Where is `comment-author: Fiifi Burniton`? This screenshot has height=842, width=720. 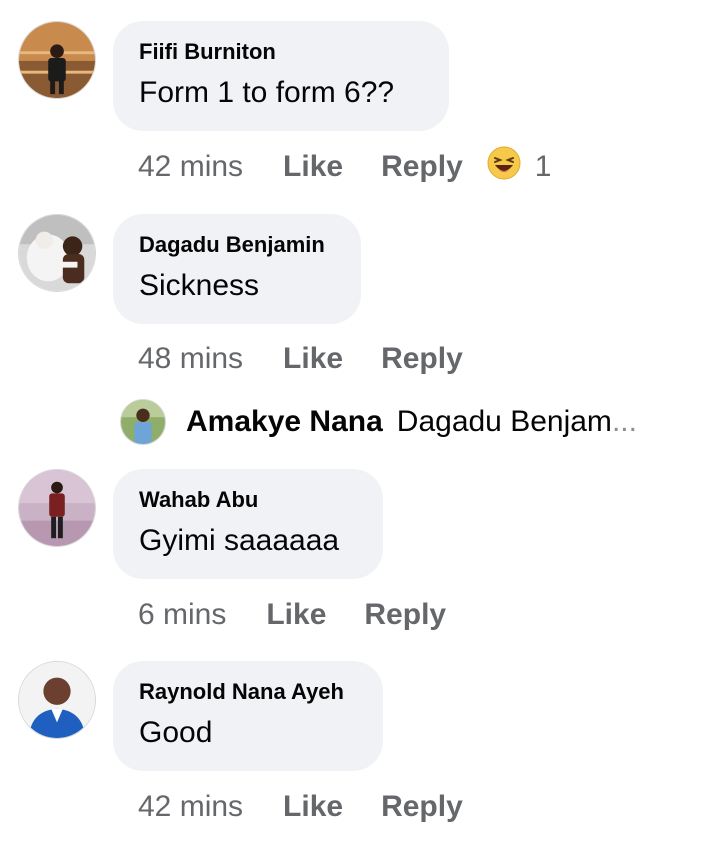
comment-author: Fiifi Burniton is located at coordinates (281, 52).